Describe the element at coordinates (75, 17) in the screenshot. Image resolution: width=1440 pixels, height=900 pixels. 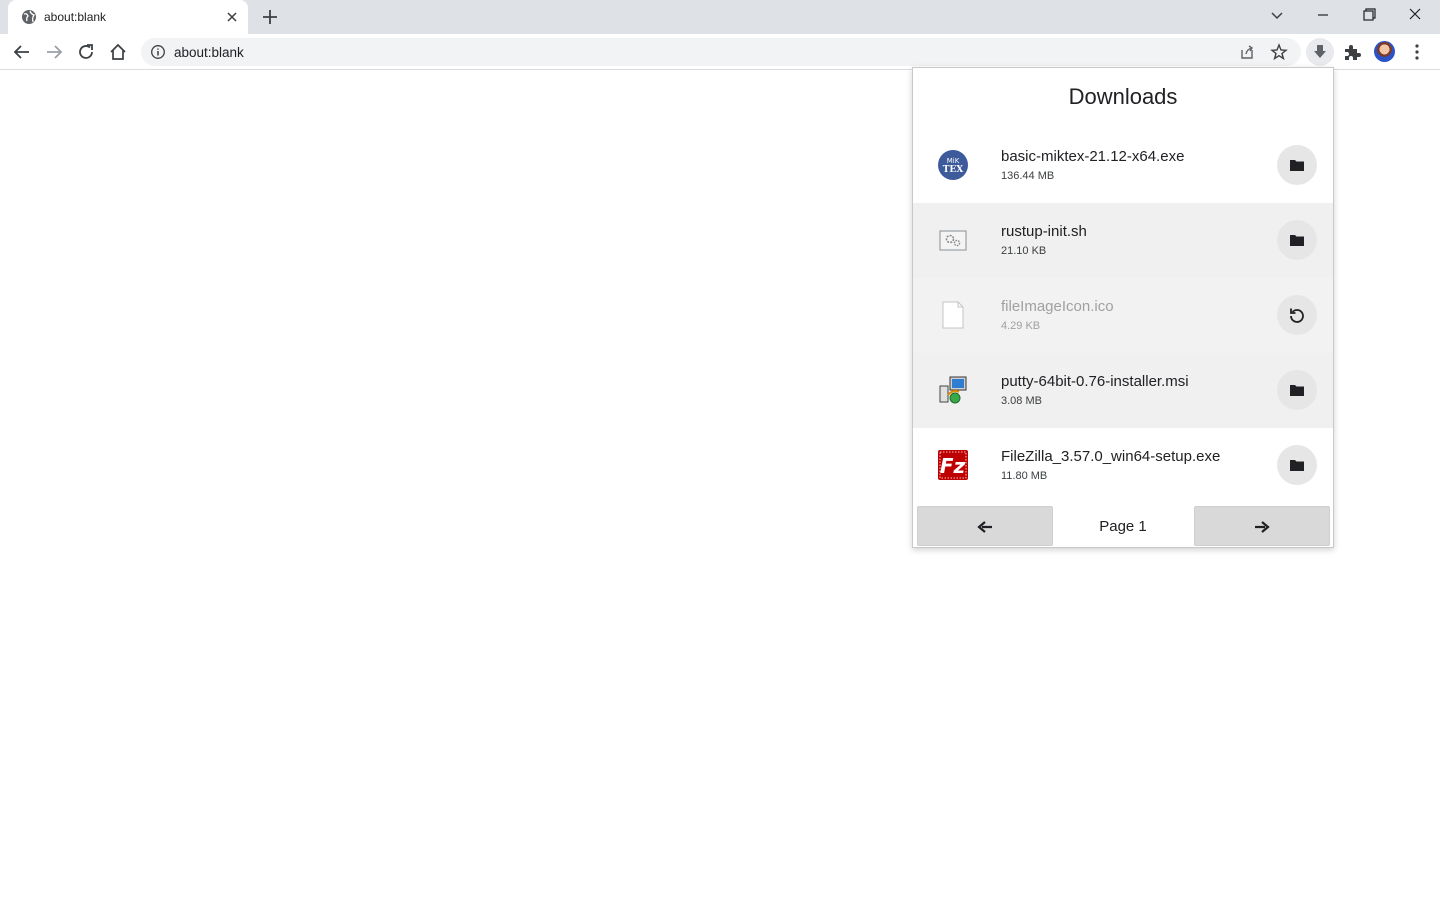
I see `tab-title: about:blank` at that location.